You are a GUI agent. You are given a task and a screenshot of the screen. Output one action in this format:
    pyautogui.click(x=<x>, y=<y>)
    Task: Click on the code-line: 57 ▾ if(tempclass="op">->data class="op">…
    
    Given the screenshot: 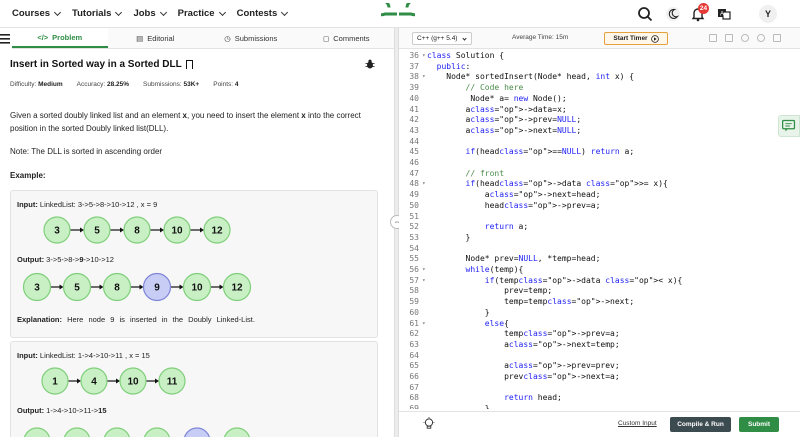 What is the action you would take?
    pyautogui.click(x=584, y=281)
    